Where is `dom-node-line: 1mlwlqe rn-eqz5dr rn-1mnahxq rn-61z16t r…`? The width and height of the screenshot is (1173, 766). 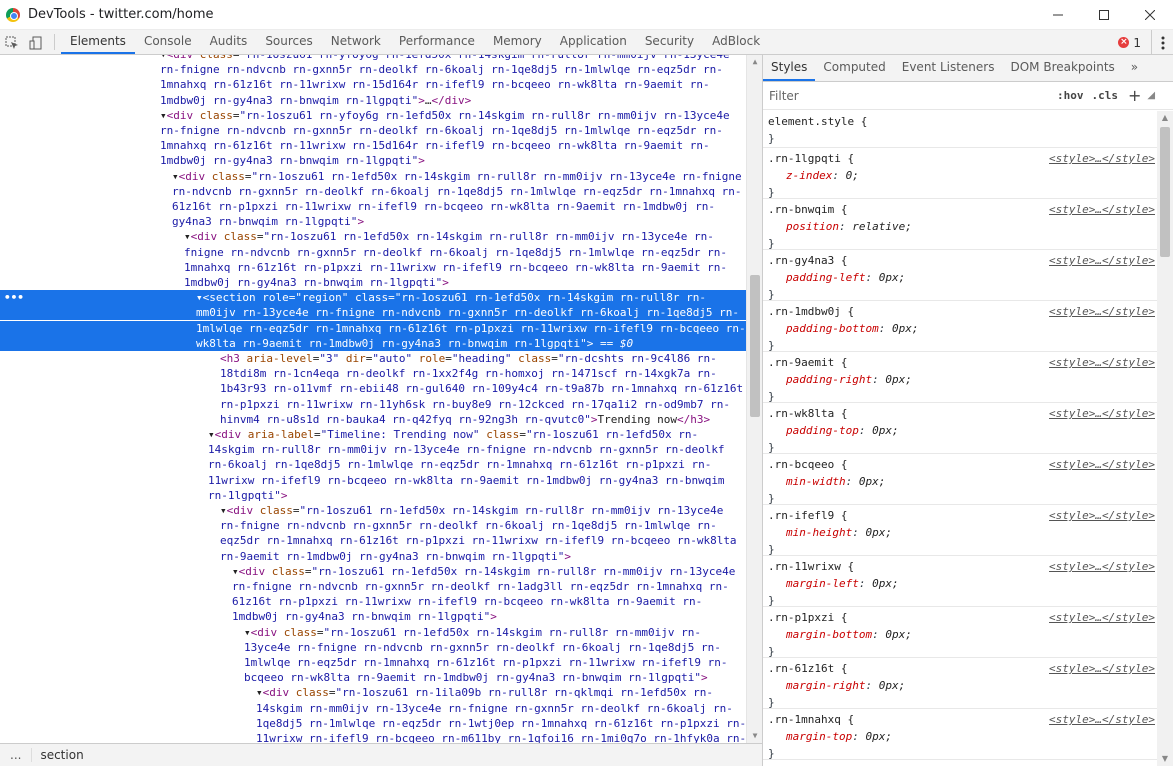 dom-node-line: 1mlwlqe rn-eqz5dr rn-1mnahxq rn-61z16t r… is located at coordinates (373, 662).